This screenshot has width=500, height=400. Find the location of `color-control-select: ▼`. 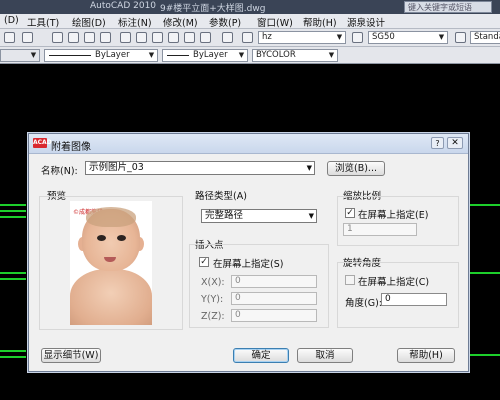

color-control-select: ▼ is located at coordinates (20, 55).